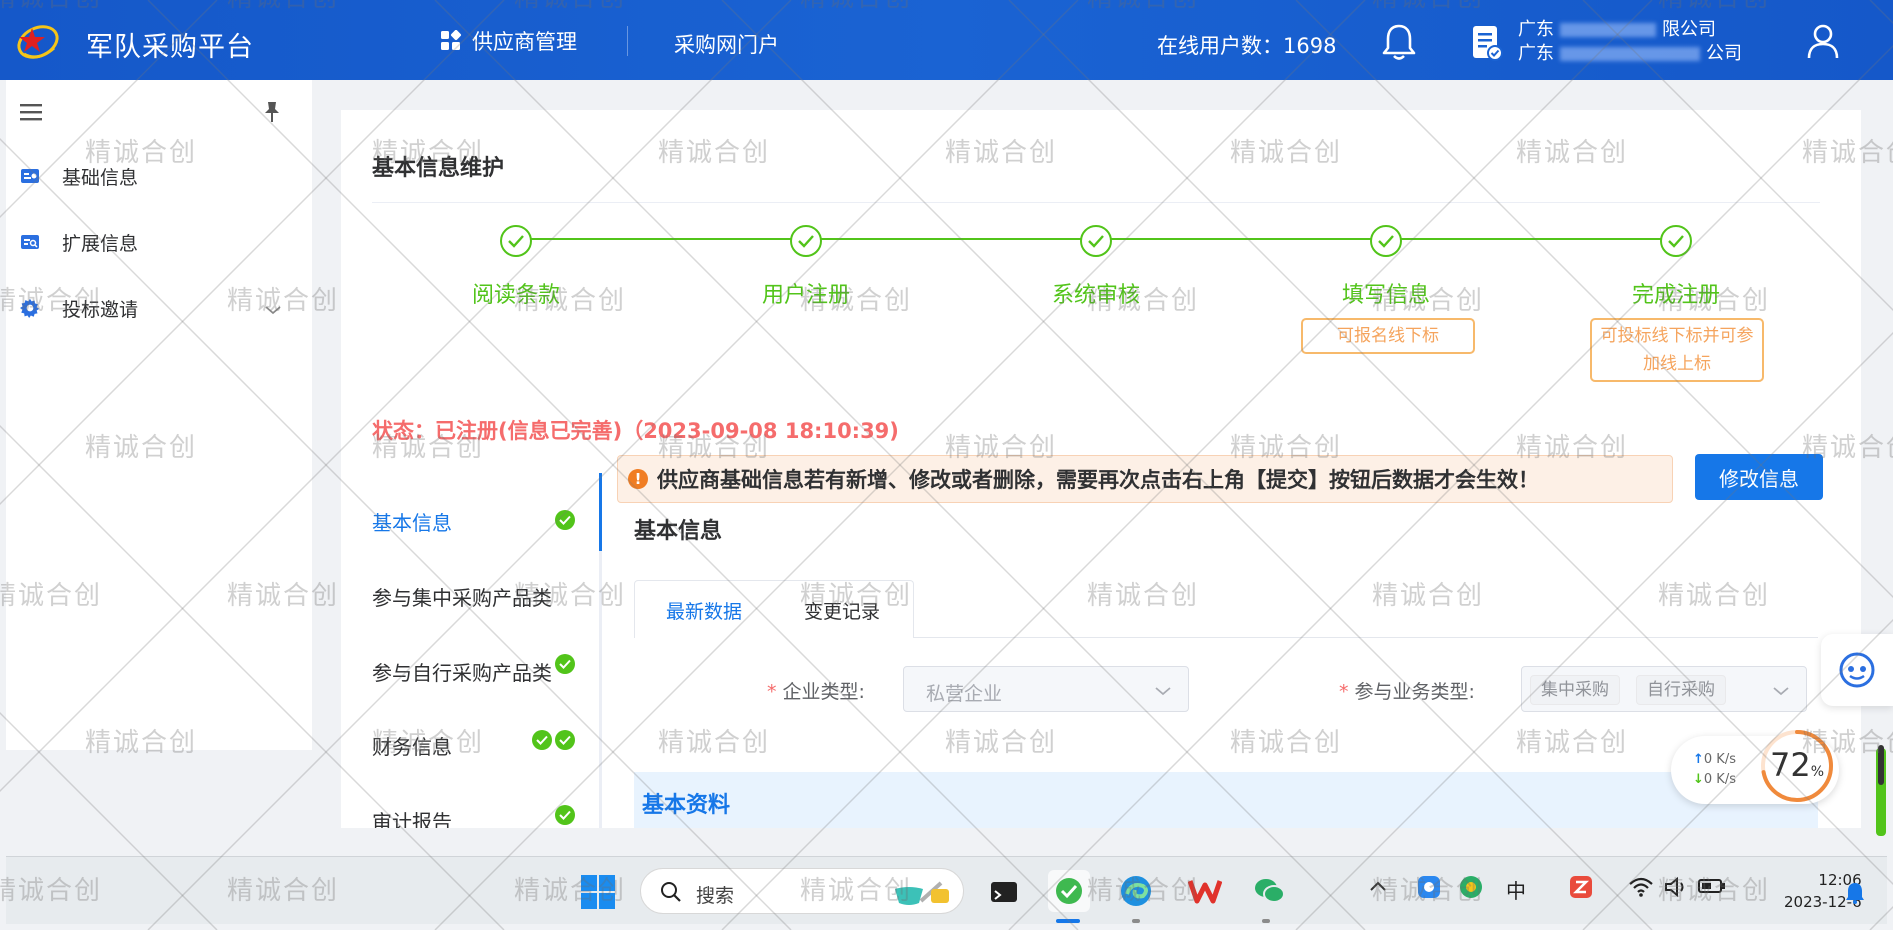 Image resolution: width=1893 pixels, height=930 pixels. I want to click on step-tag-line: 加线上标, so click(1677, 364).